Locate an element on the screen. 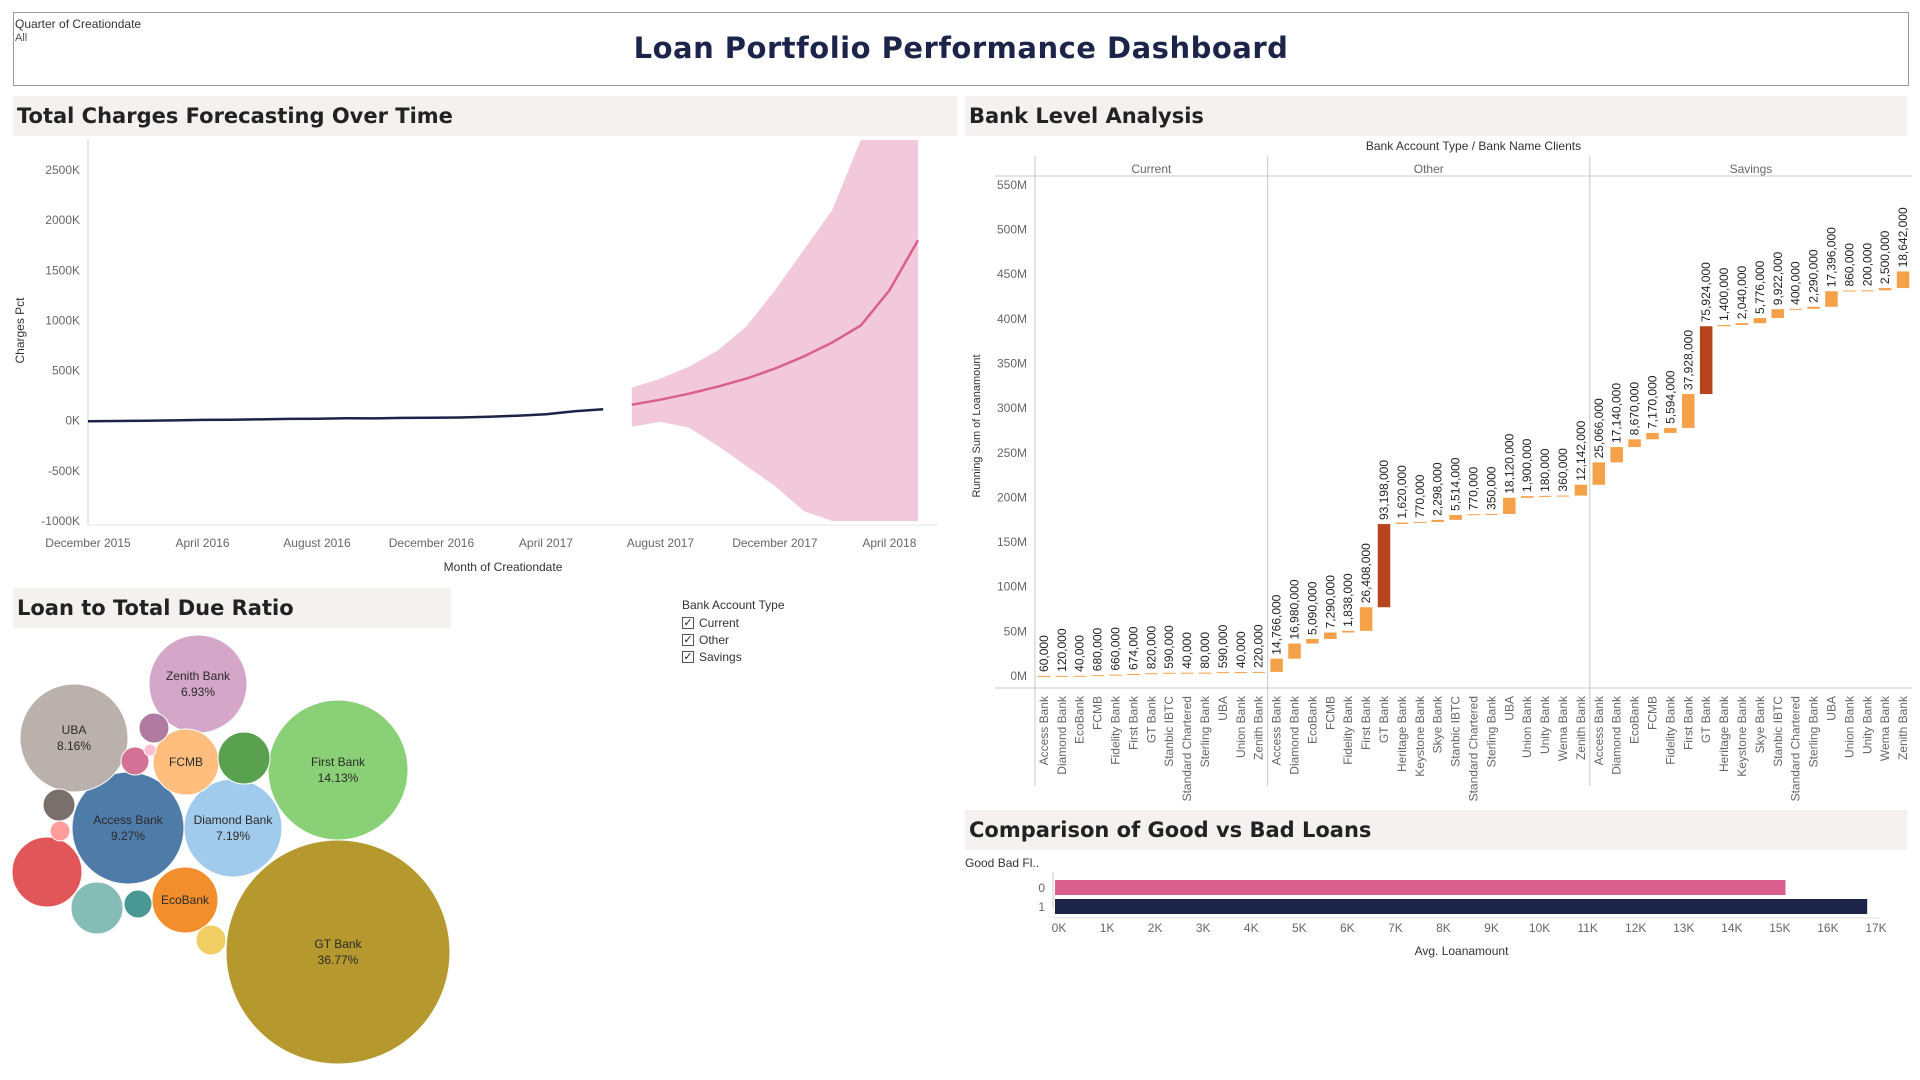  diamond-bank-bubble-label: Diamond Bank is located at coordinates (234, 820).